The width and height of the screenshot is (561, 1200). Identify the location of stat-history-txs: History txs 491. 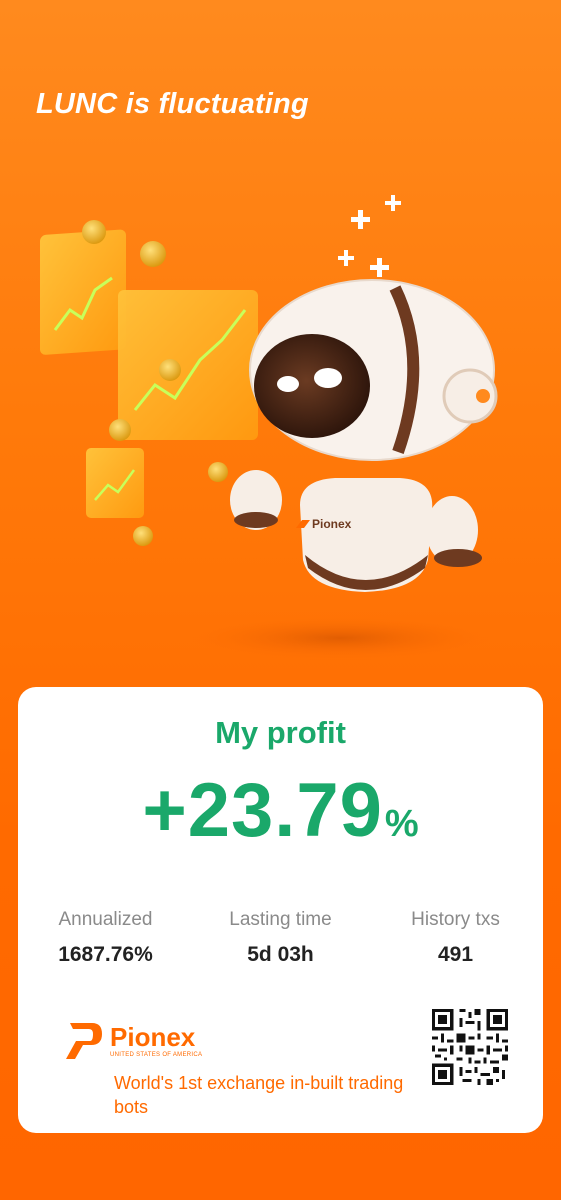
(455, 938).